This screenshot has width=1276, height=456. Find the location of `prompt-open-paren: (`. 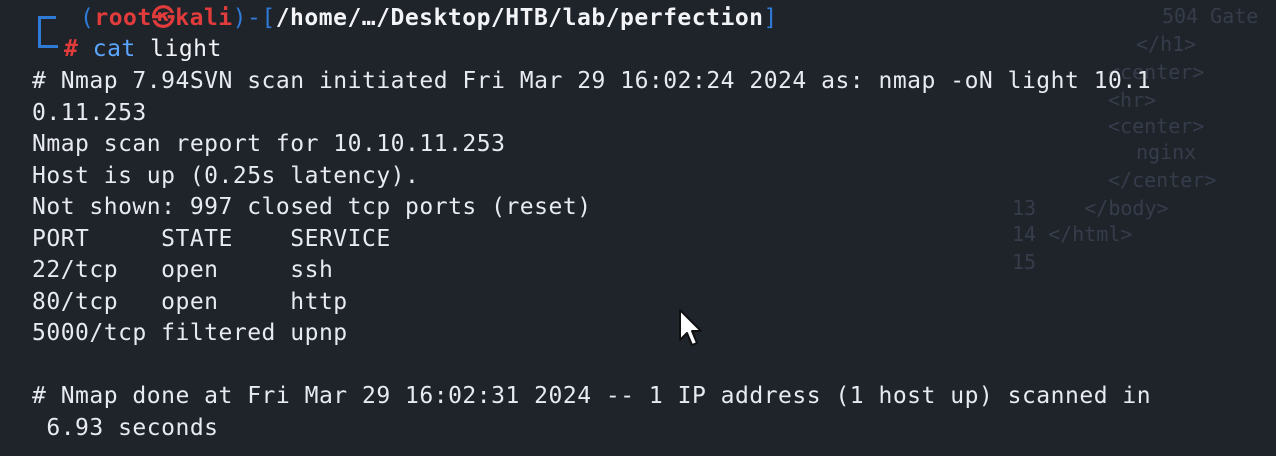

prompt-open-paren: ( is located at coordinates (87, 18).